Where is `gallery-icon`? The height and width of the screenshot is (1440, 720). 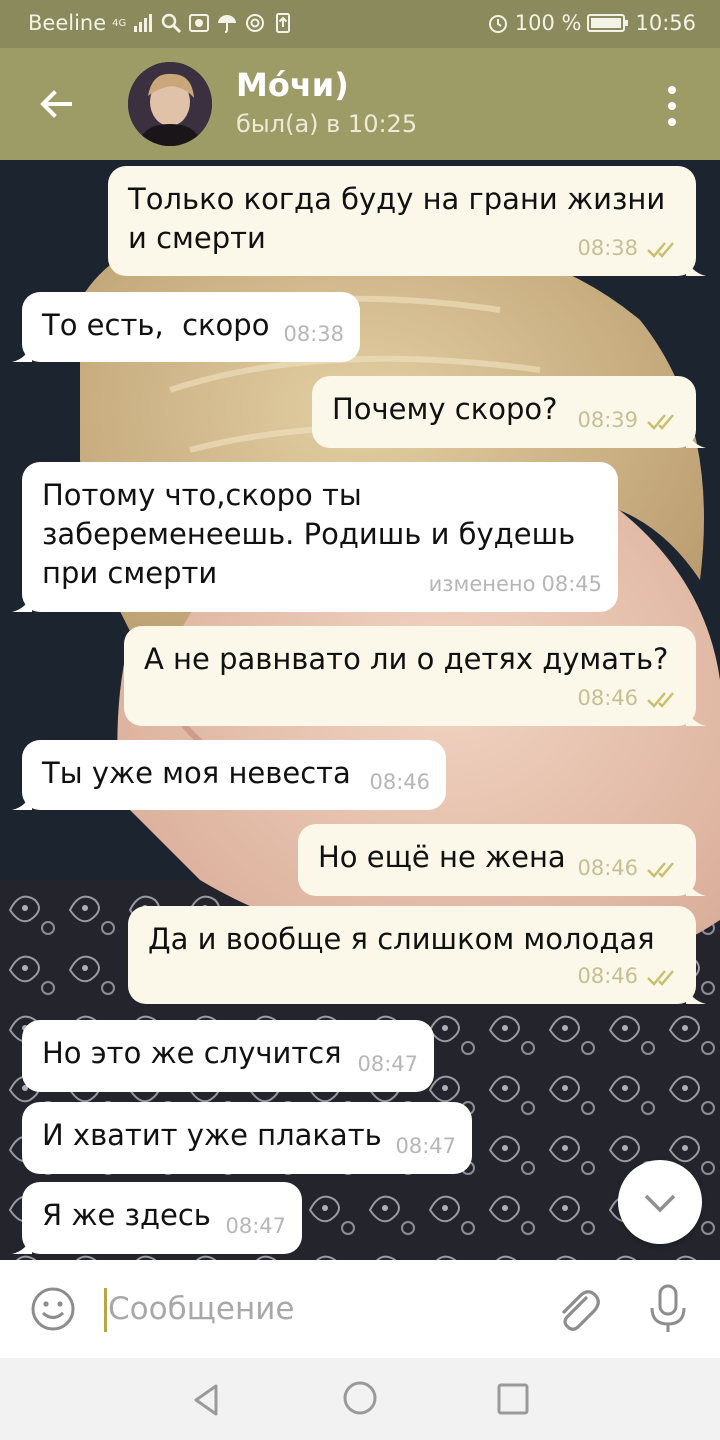 gallery-icon is located at coordinates (199, 23).